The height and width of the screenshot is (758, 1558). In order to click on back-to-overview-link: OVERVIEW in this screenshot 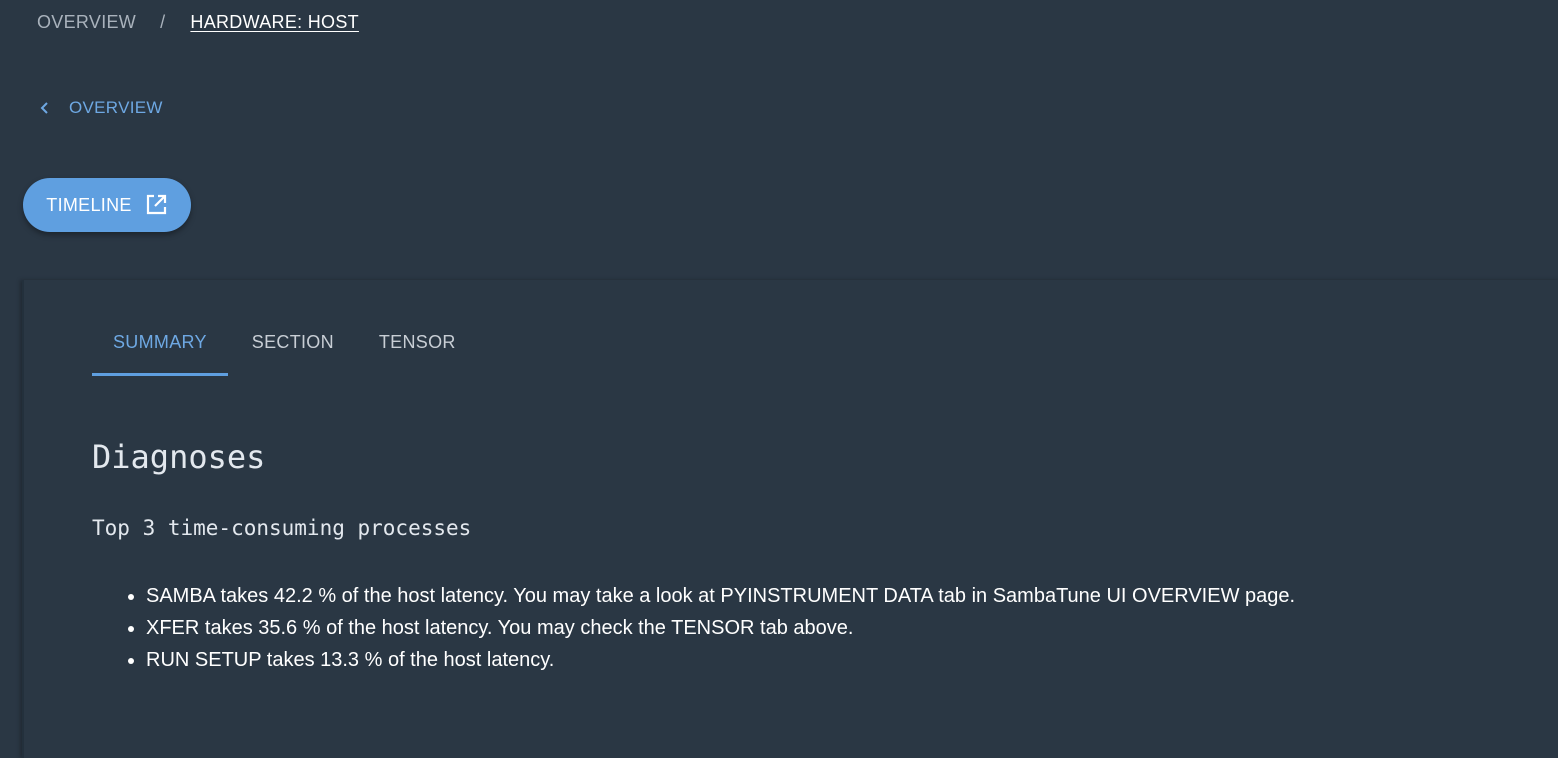, I will do `click(100, 108)`.